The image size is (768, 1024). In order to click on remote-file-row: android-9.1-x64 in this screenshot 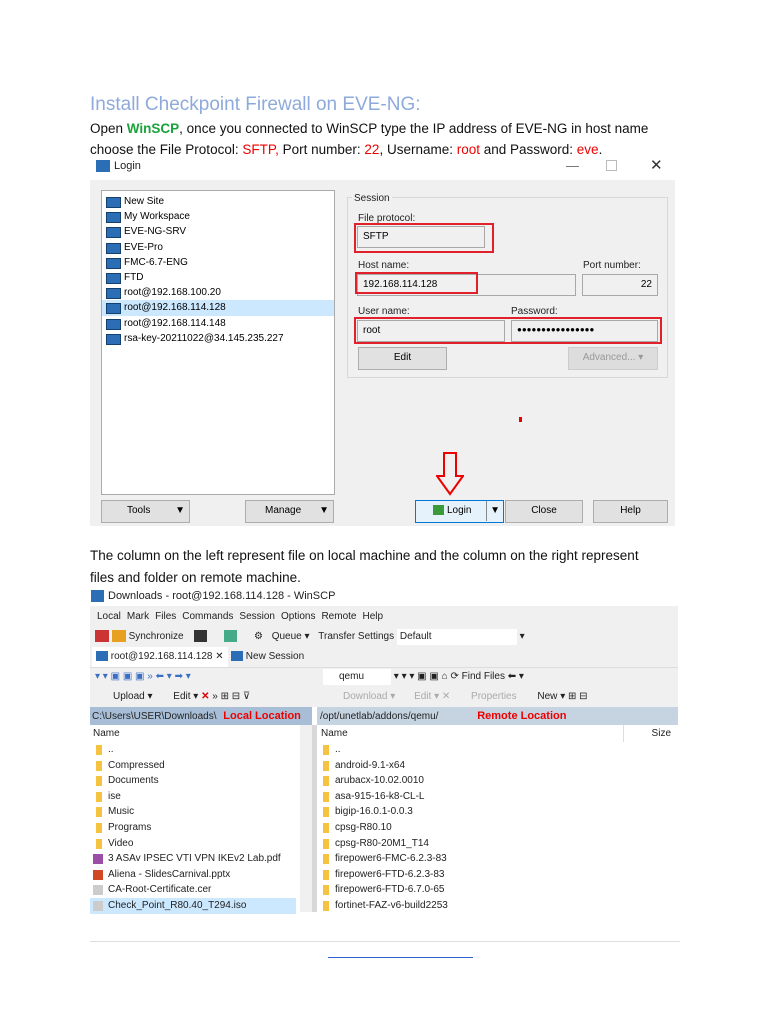, I will do `click(497, 766)`.